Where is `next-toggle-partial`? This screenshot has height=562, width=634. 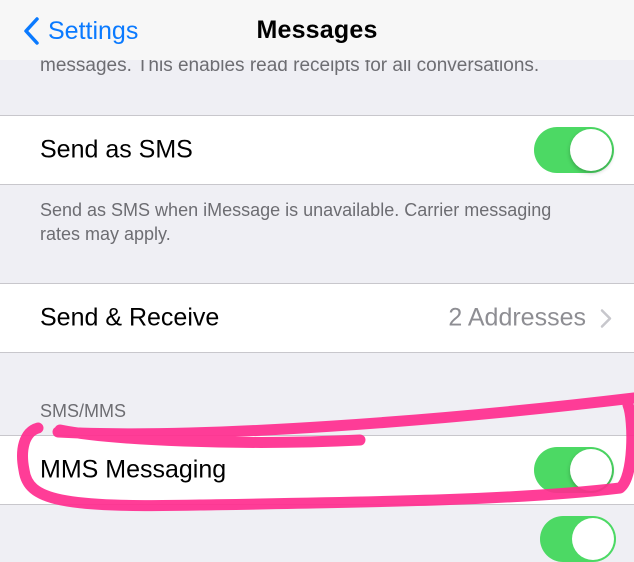
next-toggle-partial is located at coordinates (578, 539).